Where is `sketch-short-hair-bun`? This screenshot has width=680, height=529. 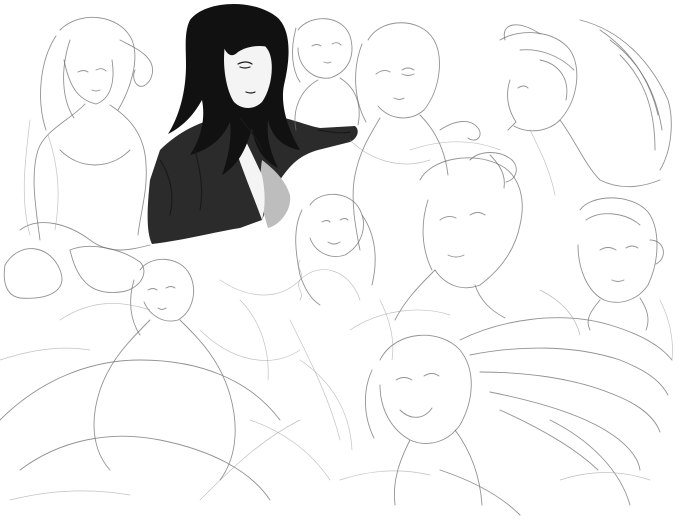
sketch-short-hair-bun is located at coordinates (620, 264).